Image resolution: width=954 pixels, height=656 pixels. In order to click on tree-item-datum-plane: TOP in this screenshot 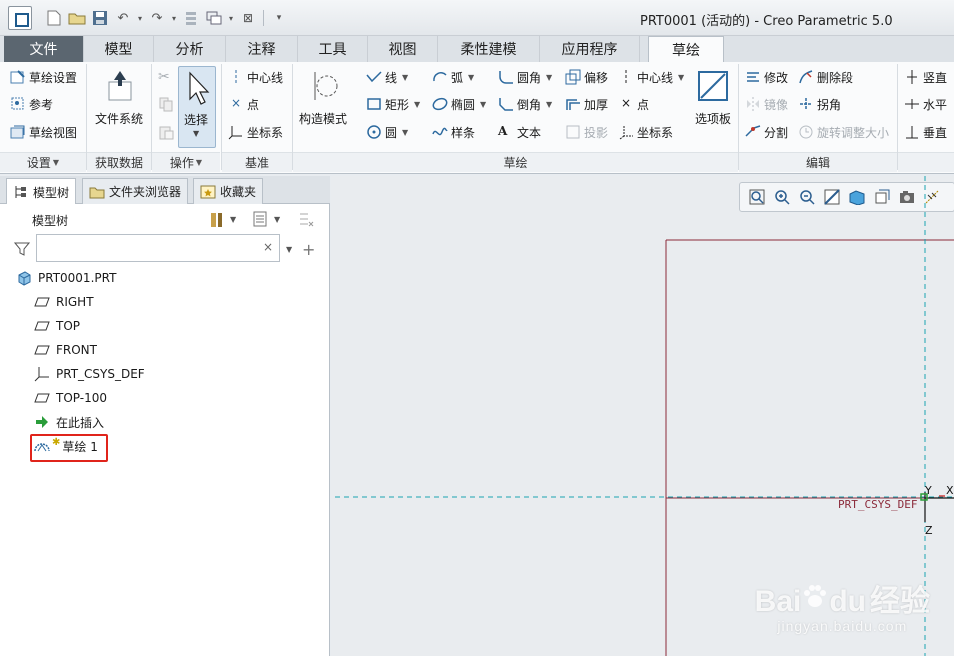, I will do `click(57, 326)`.